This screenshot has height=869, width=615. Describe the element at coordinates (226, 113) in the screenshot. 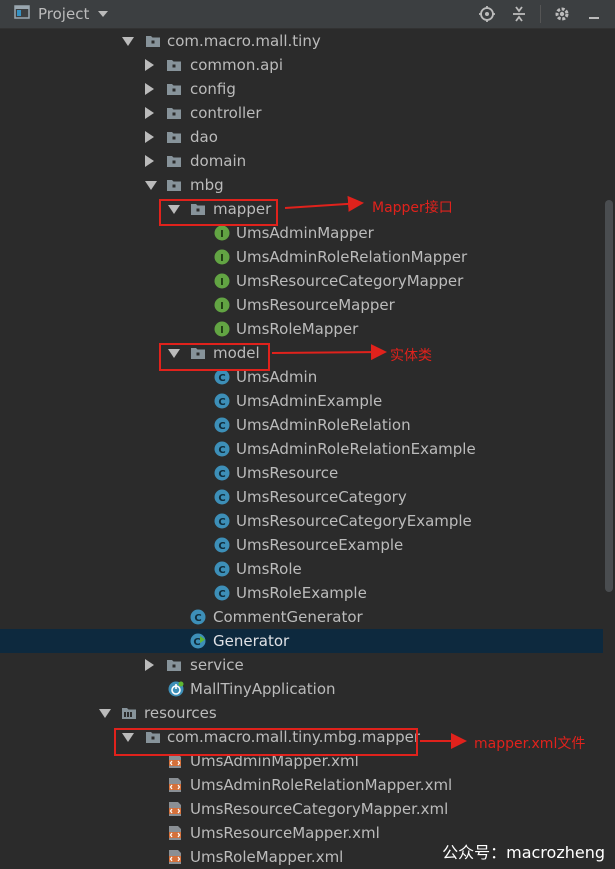

I see `tree-item-label: controller` at that location.